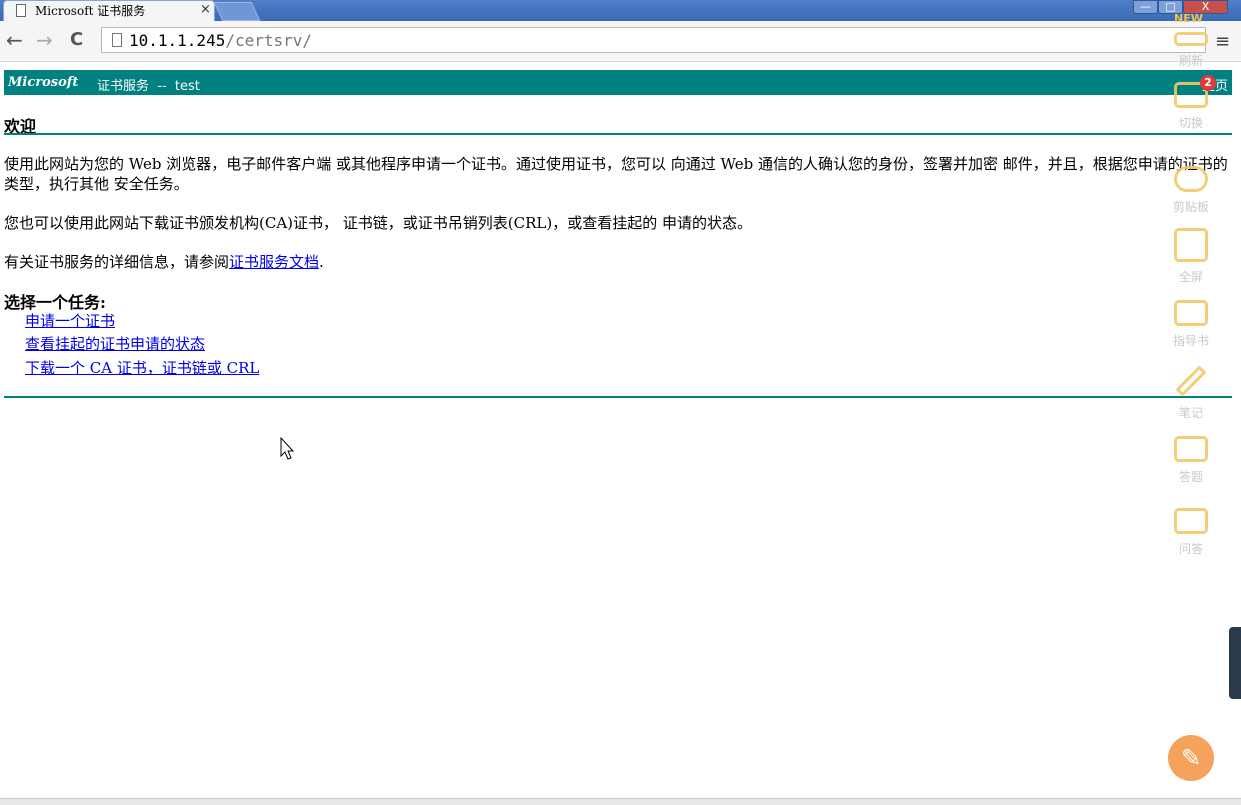 This screenshot has width=1241, height=805. Describe the element at coordinates (115, 343) in the screenshot. I see `task-view-pending: 查看挂起的证书申请的状态` at that location.